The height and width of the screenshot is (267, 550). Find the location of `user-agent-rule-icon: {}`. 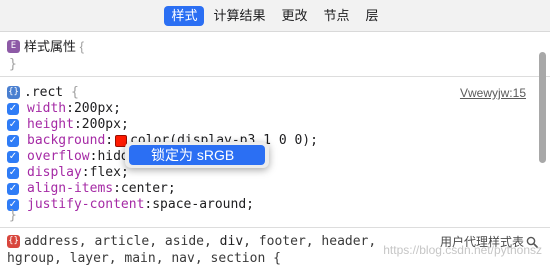

user-agent-rule-icon: {} is located at coordinates (13, 241).